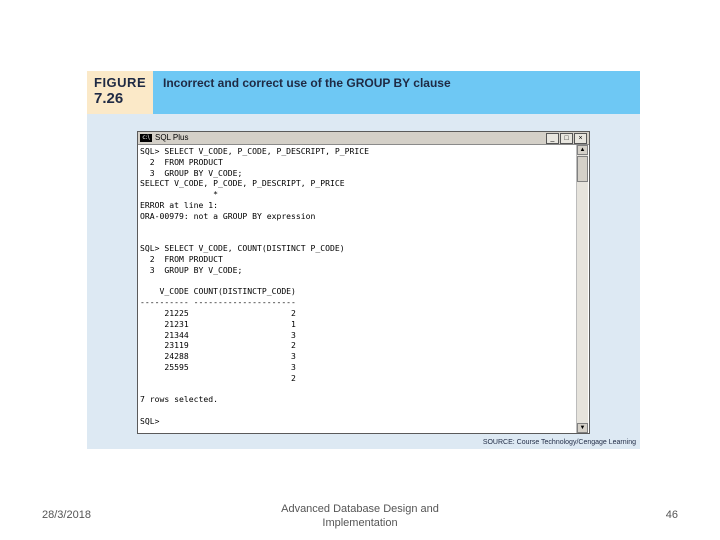  I want to click on window-titlebar: c:\ SQL Plus _ □ ×, so click(363, 138).